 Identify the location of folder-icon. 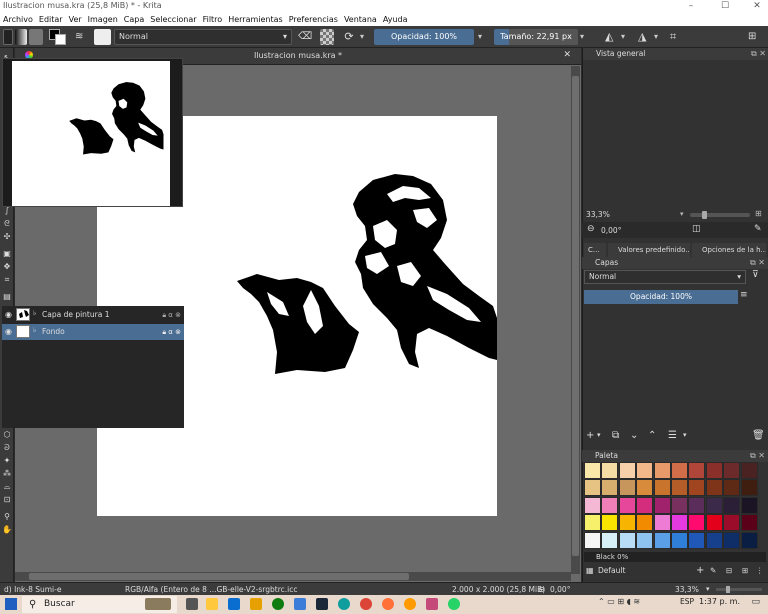
(256, 604).